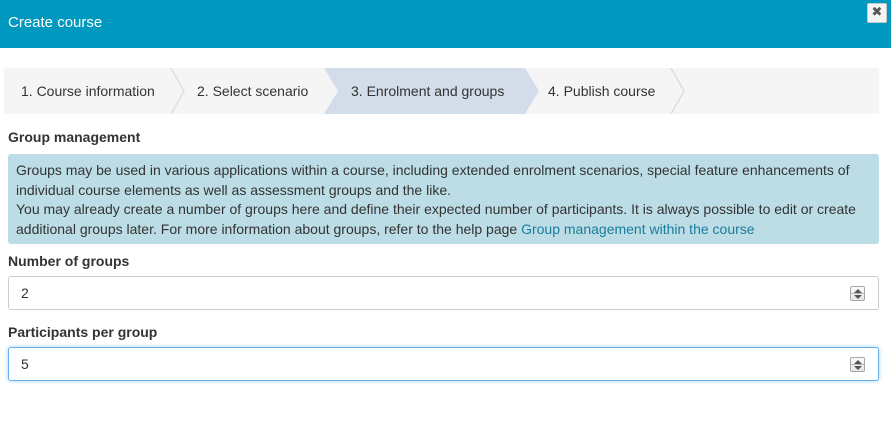 The width and height of the screenshot is (891, 422). I want to click on close-button: ✖, so click(877, 13).